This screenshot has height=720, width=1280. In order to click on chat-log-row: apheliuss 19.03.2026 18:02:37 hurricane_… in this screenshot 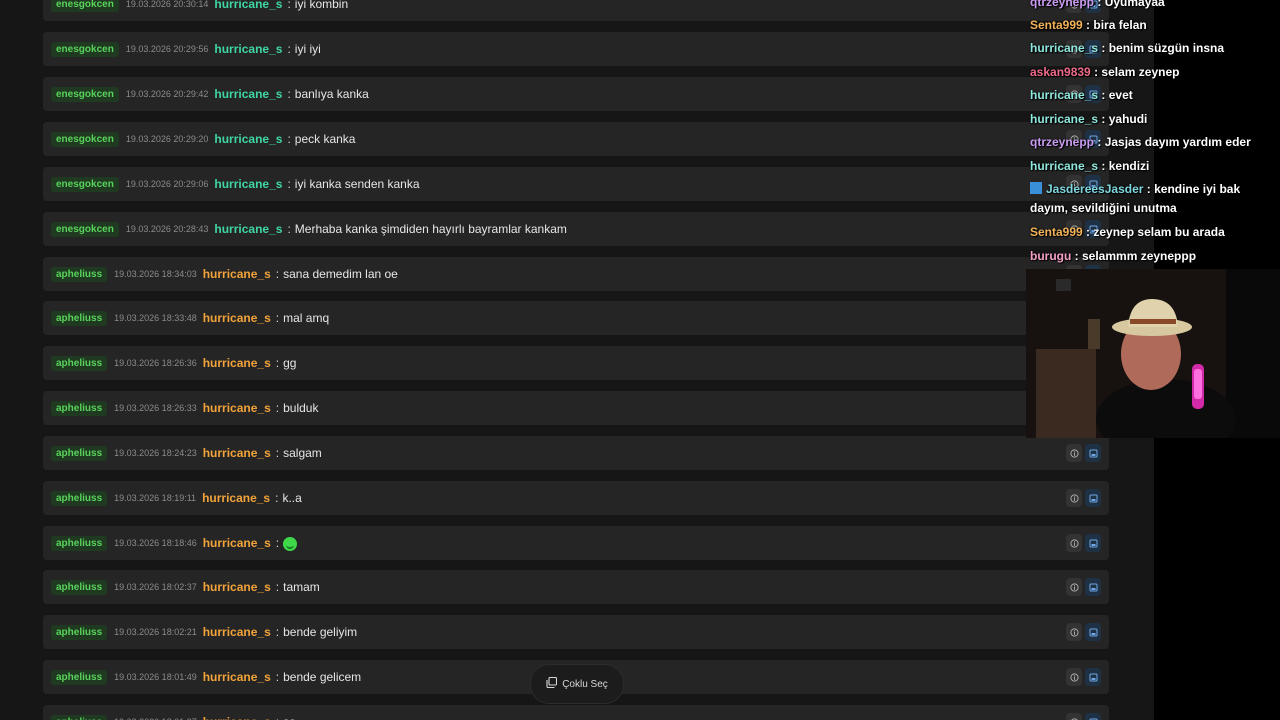, I will do `click(576, 587)`.